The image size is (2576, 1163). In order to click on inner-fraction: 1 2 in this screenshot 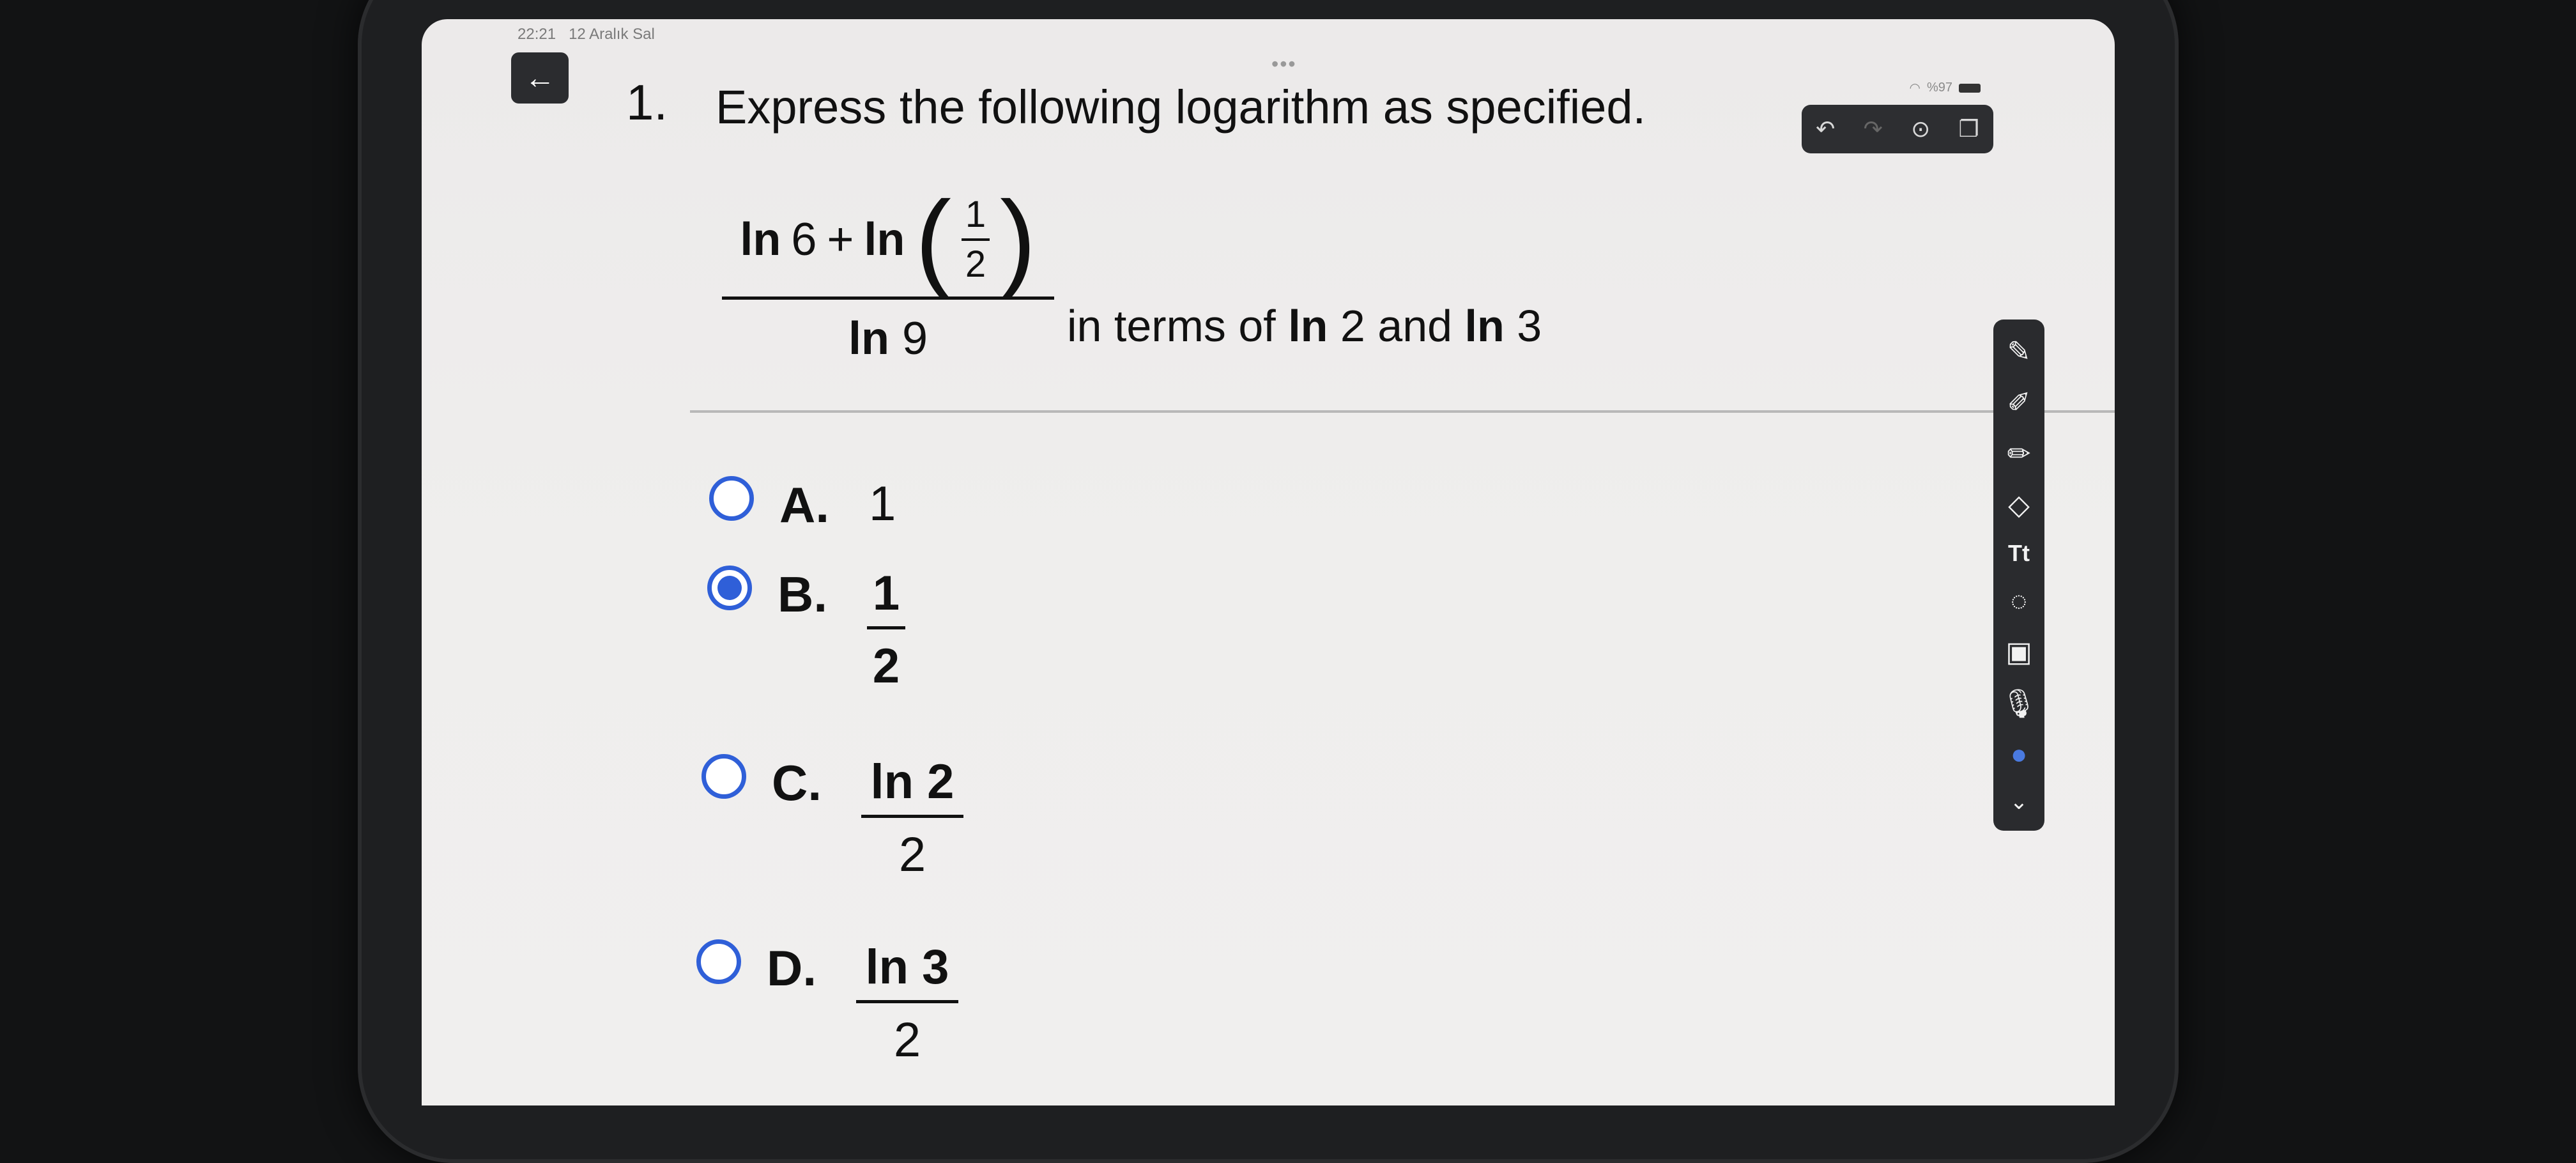, I will do `click(976, 239)`.